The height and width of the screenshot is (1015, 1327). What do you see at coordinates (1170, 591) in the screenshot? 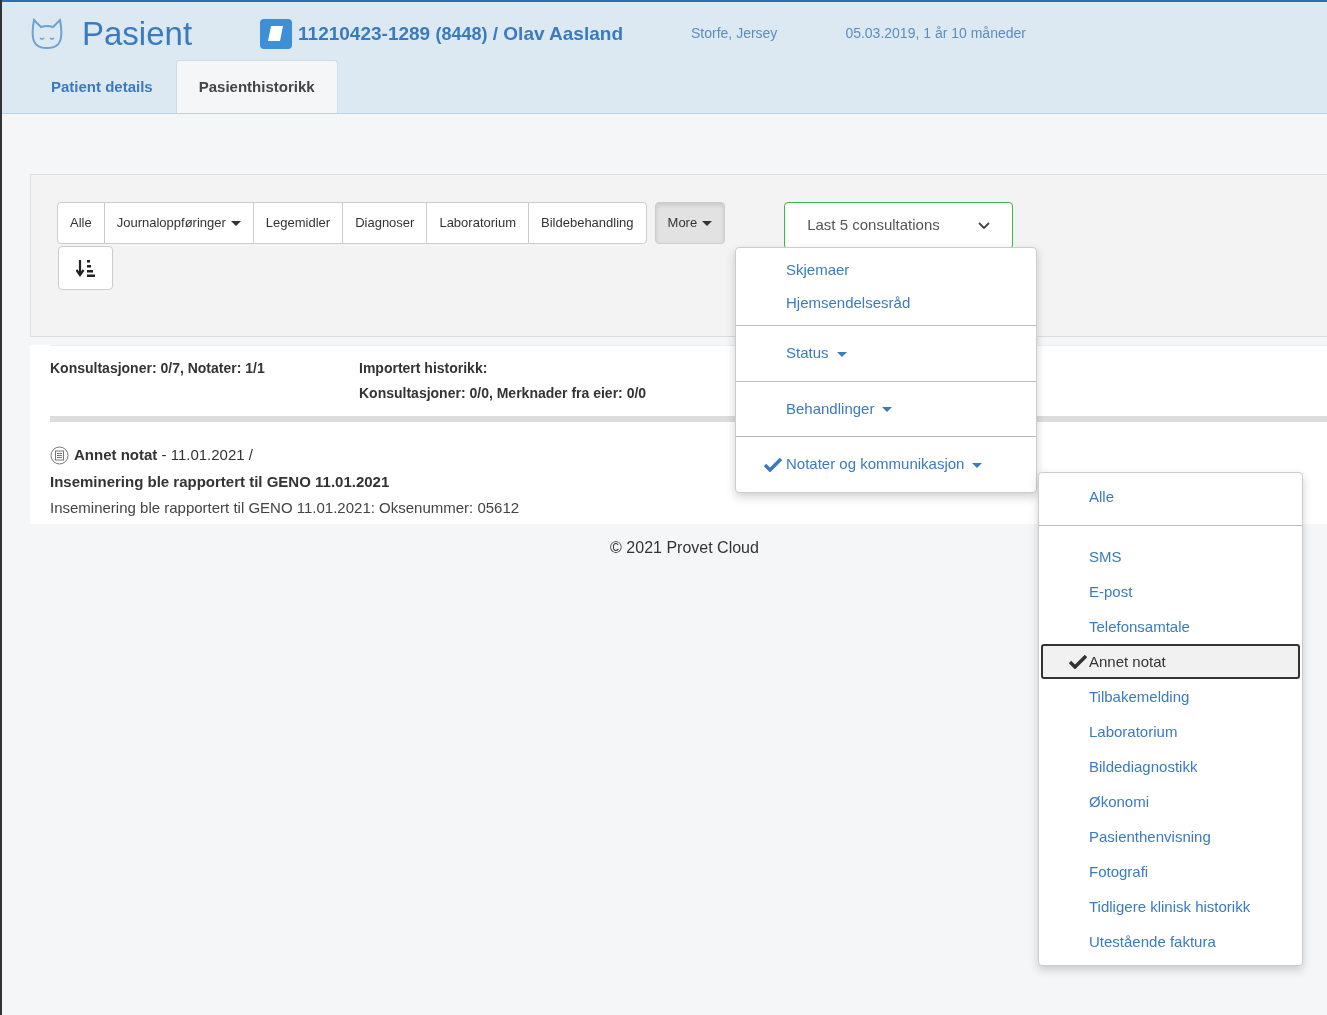
I see `submenu-item: E-post` at bounding box center [1170, 591].